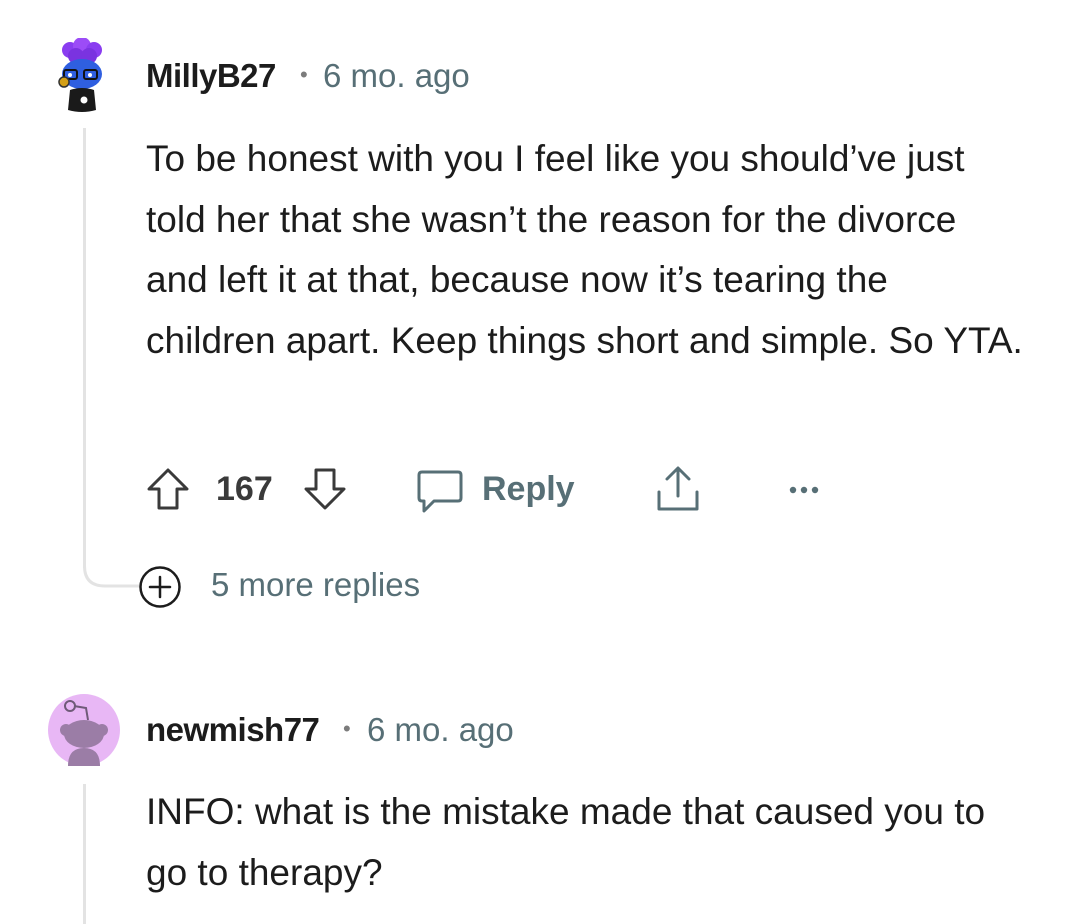 This screenshot has width=1080, height=924. I want to click on upvote-button, so click(168, 489).